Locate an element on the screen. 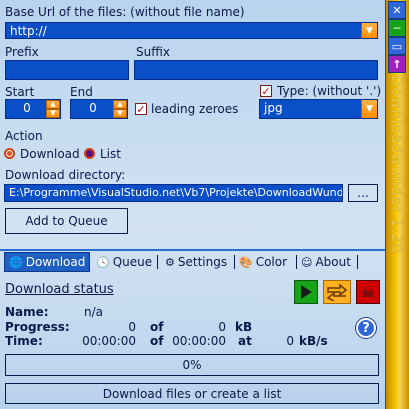 Image resolution: width=409 pixels, height=409 pixels. progress-total: 0 is located at coordinates (222, 327).